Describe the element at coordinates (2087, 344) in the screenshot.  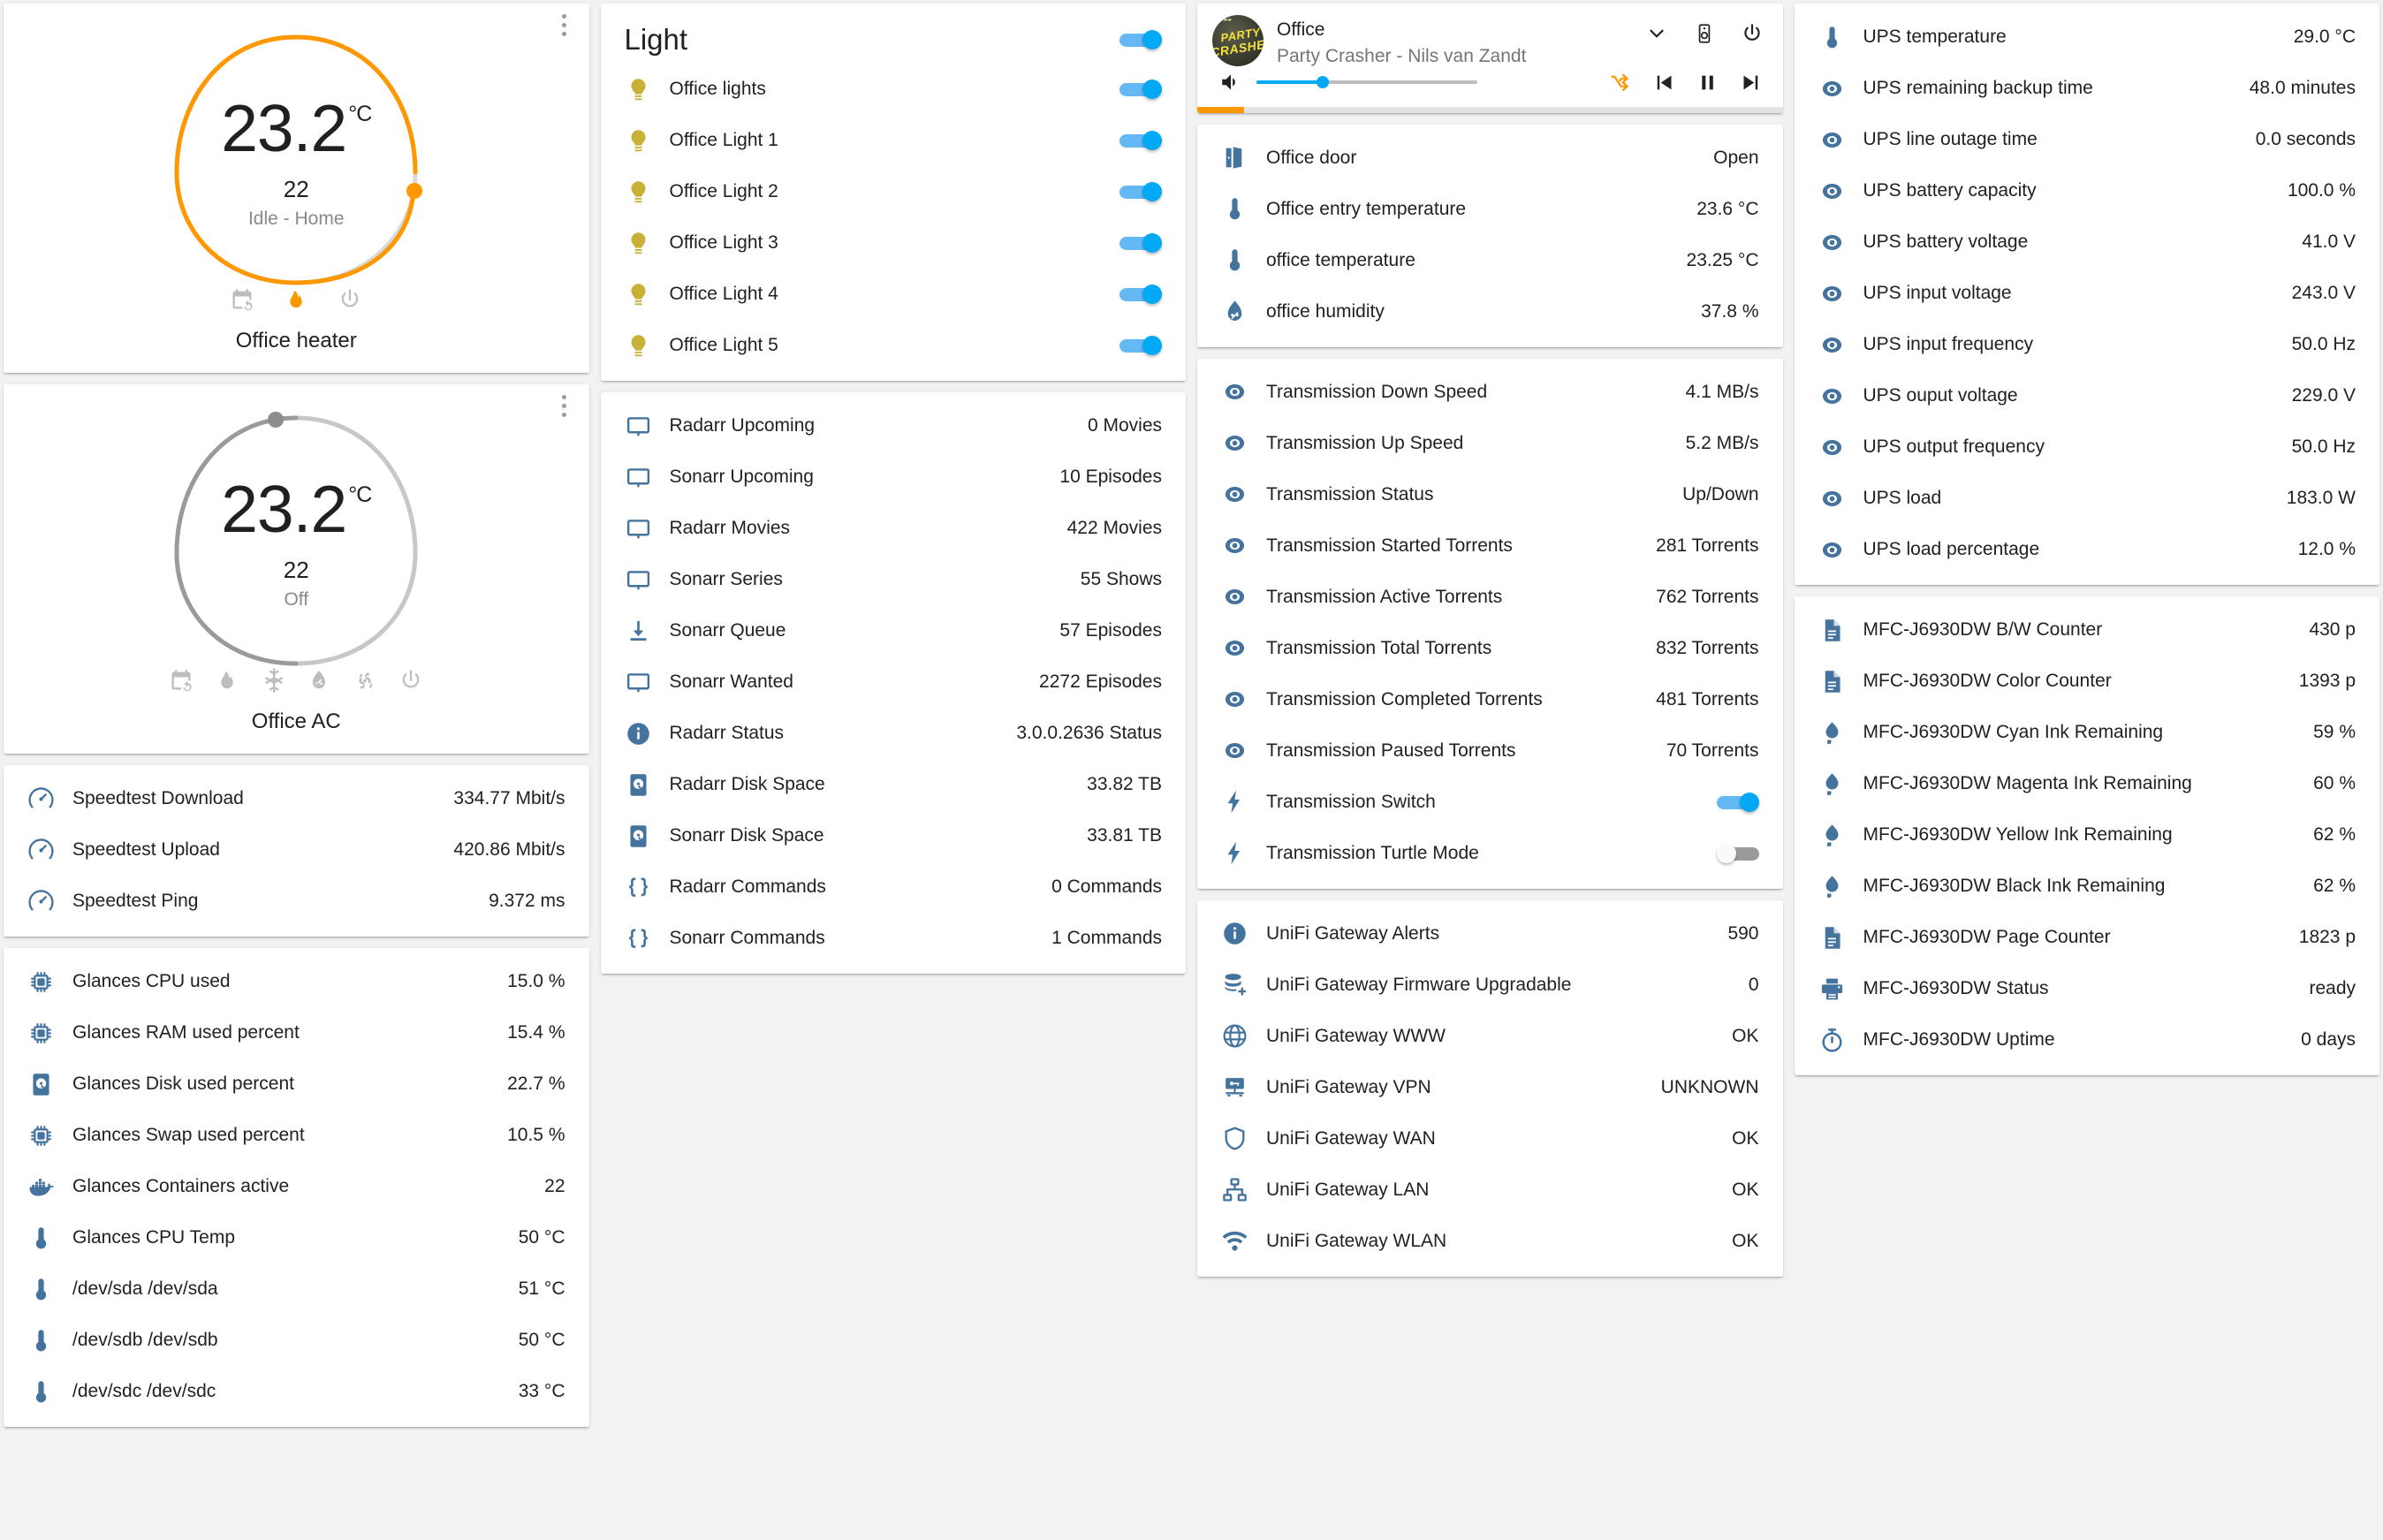
I see `entity-row: UPS input frequency 50.0 Hz` at that location.